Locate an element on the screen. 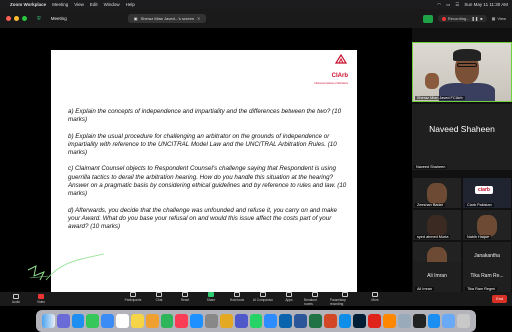 Image resolution: width=512 pixels, height=332 pixels. chat-button: Chat is located at coordinates (159, 299).